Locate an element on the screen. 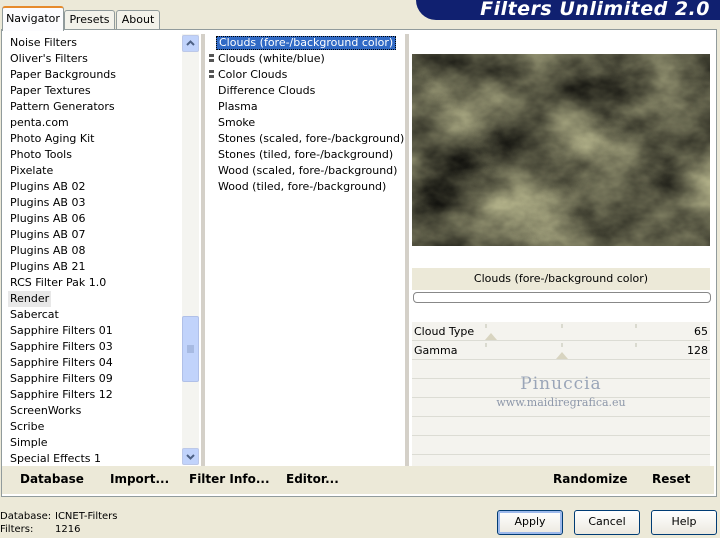 This screenshot has height=538, width=720. param-row-gamma: Gamma 128 is located at coordinates (561, 350).